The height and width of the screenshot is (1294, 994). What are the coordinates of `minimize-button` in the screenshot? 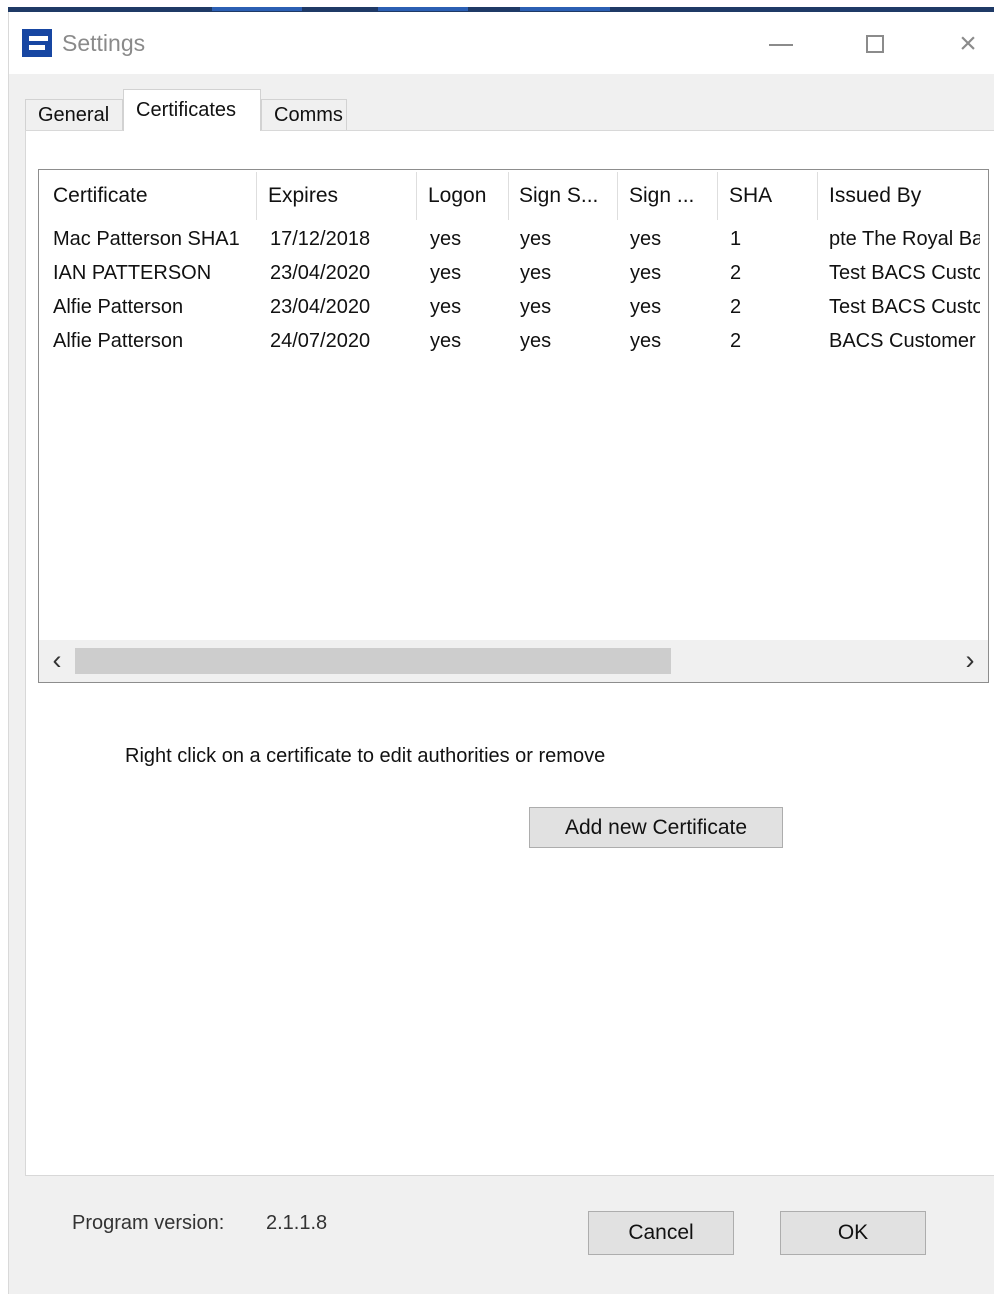 It's located at (781, 44).